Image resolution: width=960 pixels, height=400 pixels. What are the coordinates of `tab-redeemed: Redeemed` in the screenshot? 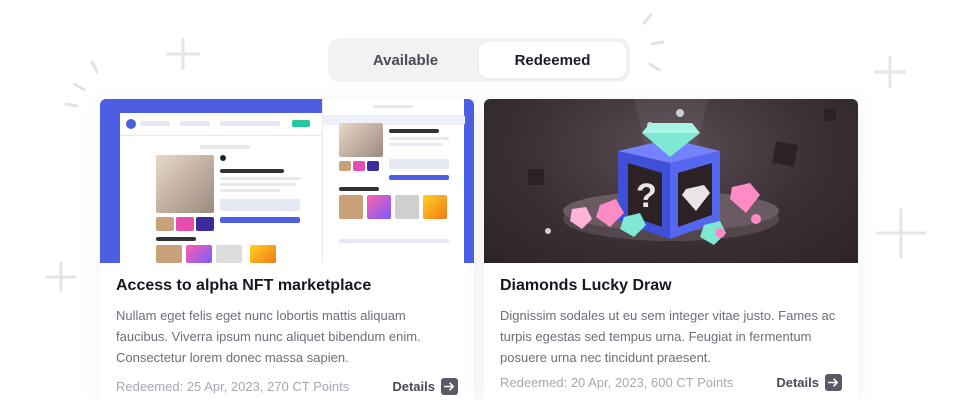 It's located at (552, 60).